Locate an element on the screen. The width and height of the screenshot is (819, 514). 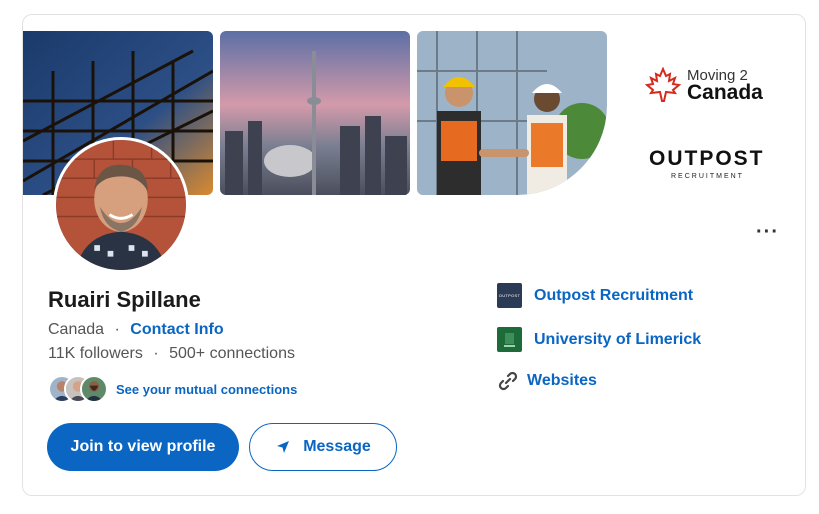
more-options-icon: ··· is located at coordinates (767, 232).